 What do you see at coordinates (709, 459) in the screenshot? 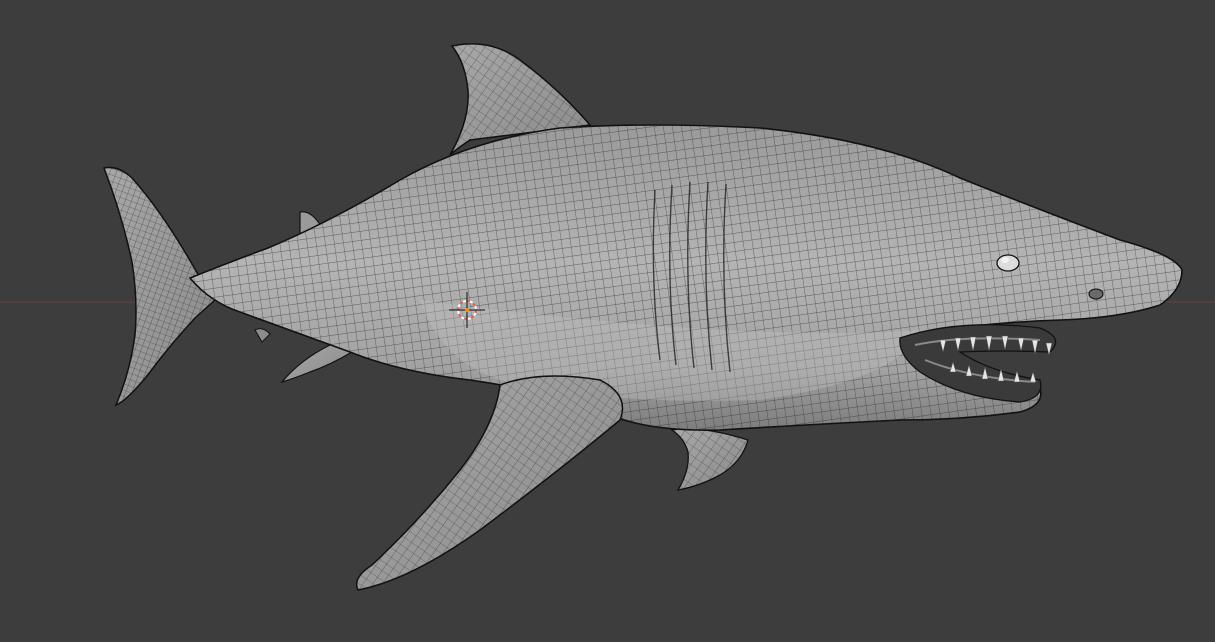
I see `rear-ventral-fin` at bounding box center [709, 459].